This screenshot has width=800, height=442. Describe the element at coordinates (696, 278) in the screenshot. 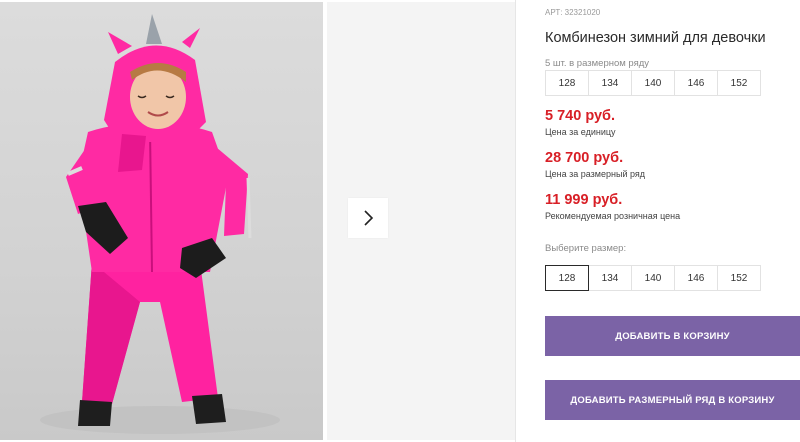

I see `size-option-146: 146` at that location.